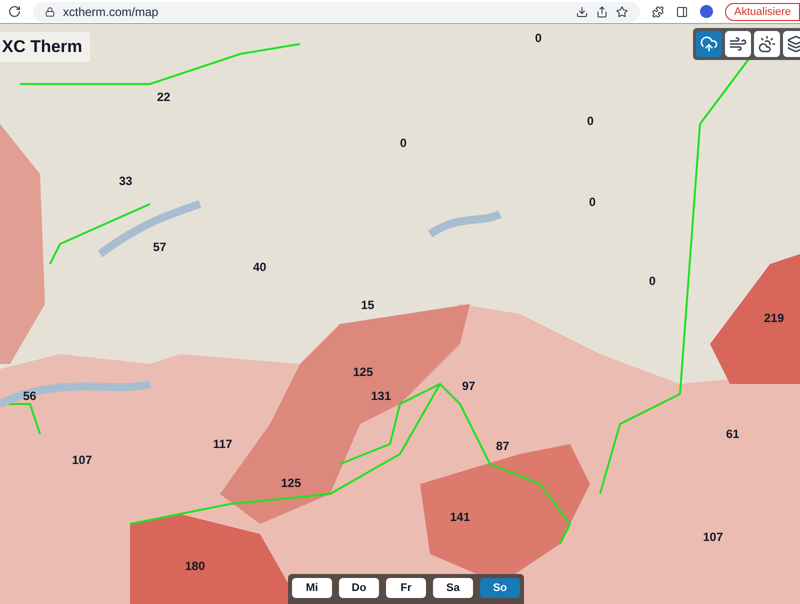 The width and height of the screenshot is (800, 604). Describe the element at coordinates (503, 446) in the screenshot. I see `region-value: 87` at that location.